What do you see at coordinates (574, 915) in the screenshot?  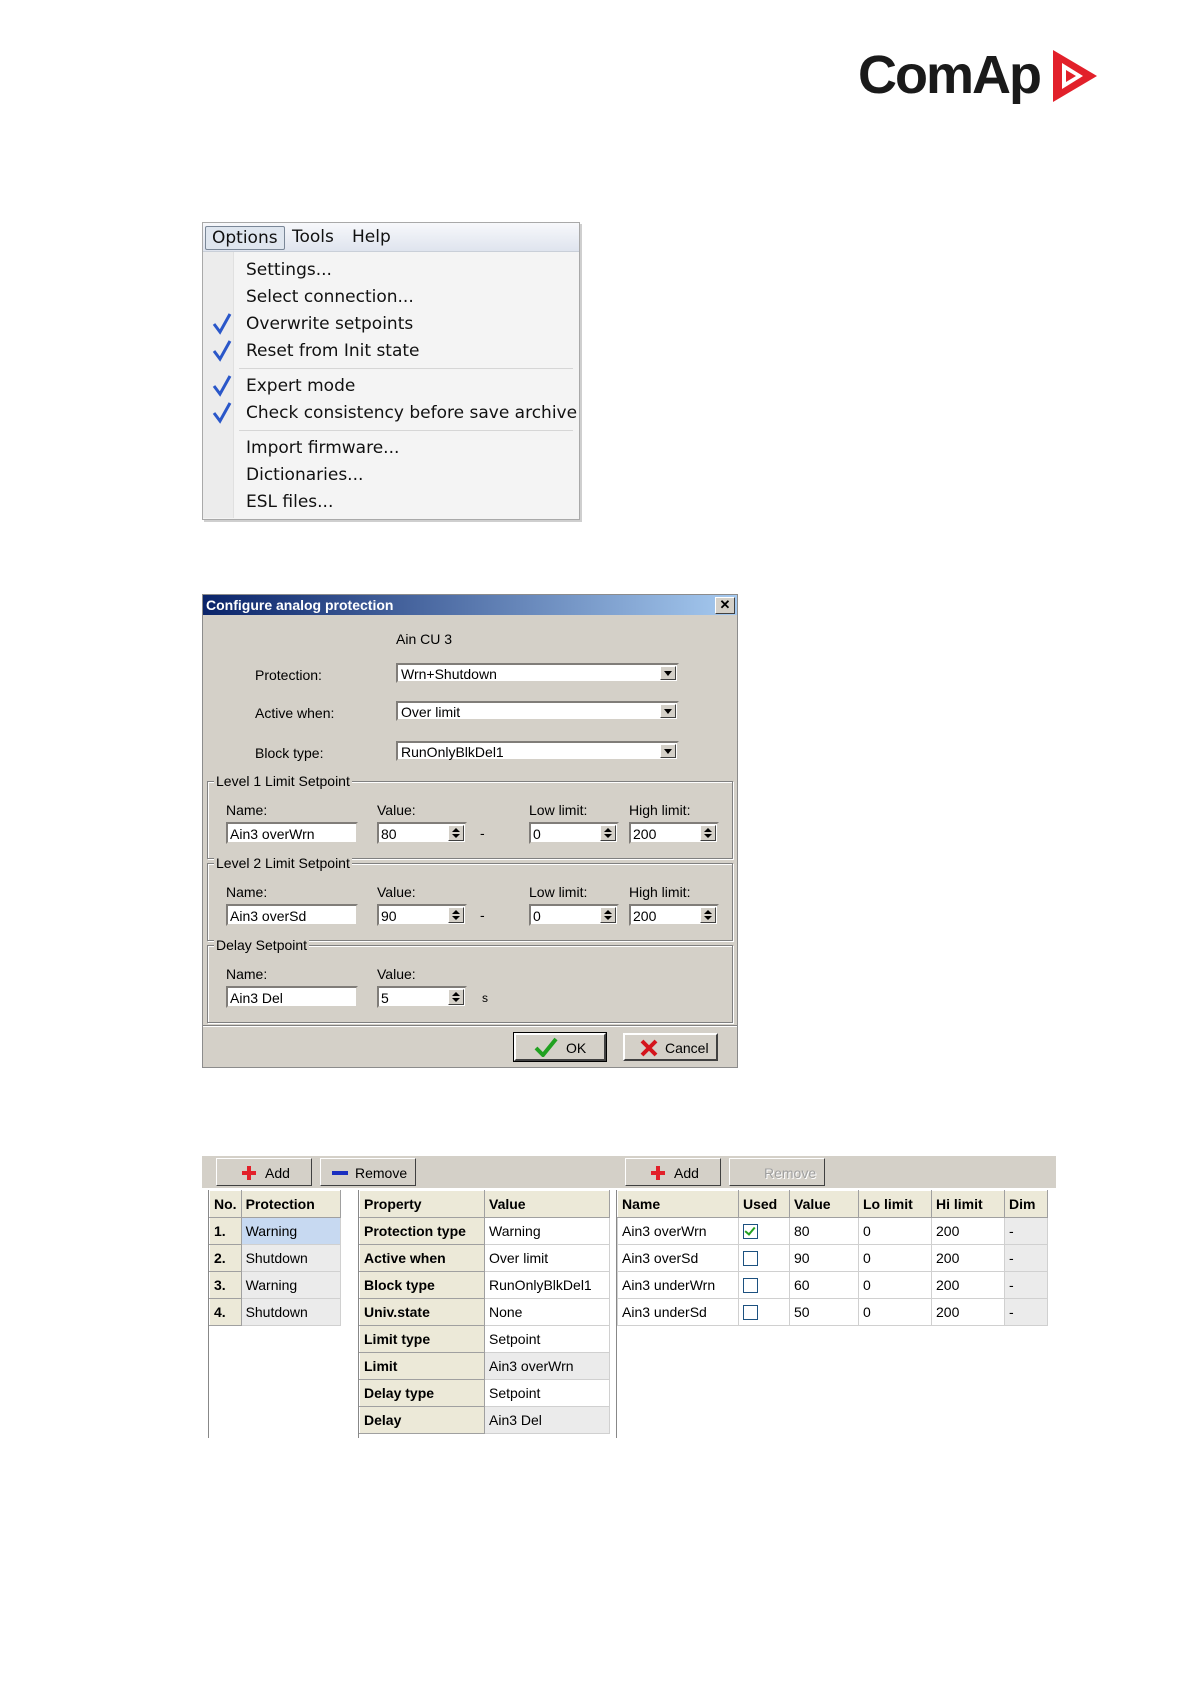 I see `level2-low-spin: 0` at bounding box center [574, 915].